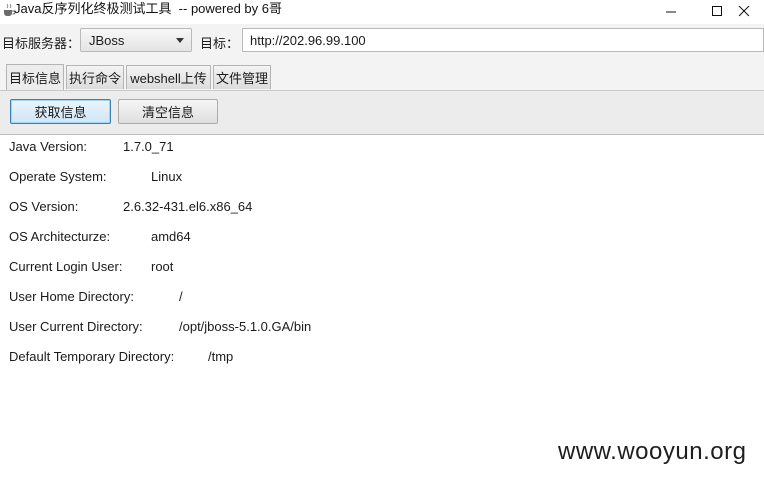 This screenshot has height=482, width=764. What do you see at coordinates (717, 11) in the screenshot?
I see `maximize-icon` at bounding box center [717, 11].